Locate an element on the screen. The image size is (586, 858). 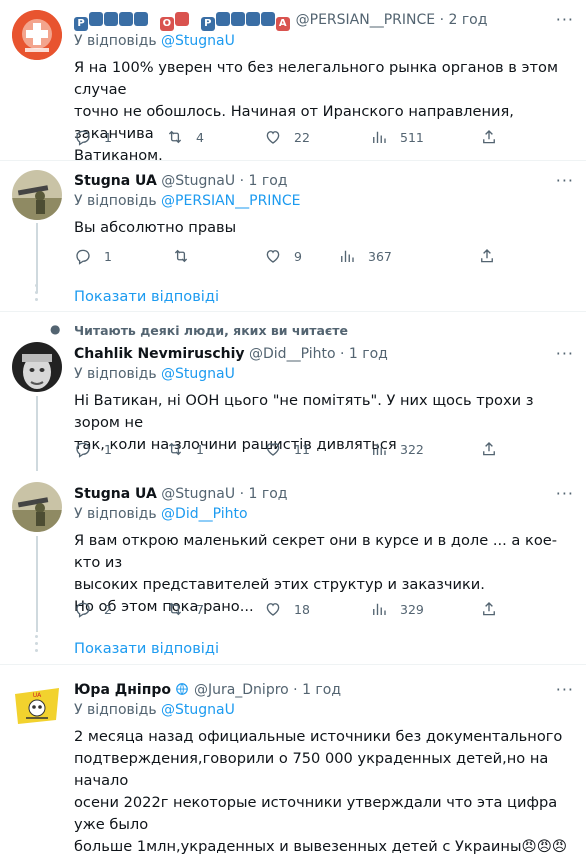
reply-handle: @PERSIAN__PRINCE is located at coordinates (230, 201).